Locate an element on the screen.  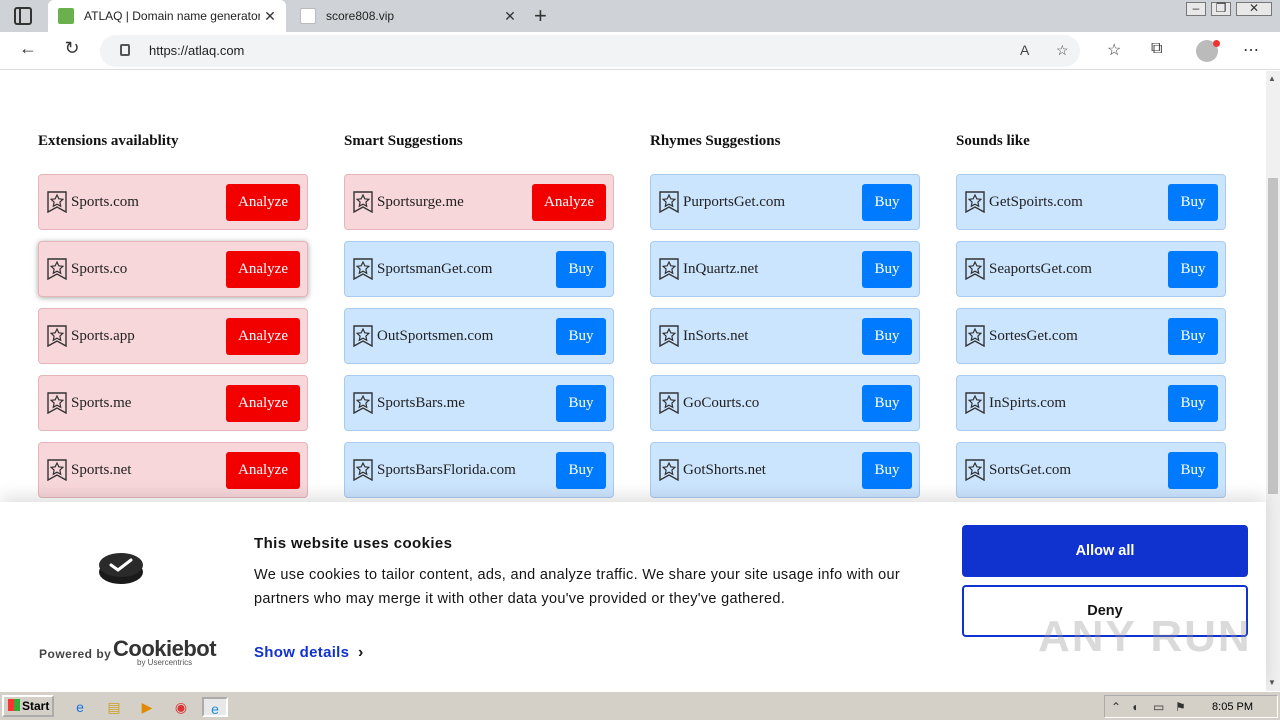
network-icon: ▭ is located at coordinates (1158, 707).